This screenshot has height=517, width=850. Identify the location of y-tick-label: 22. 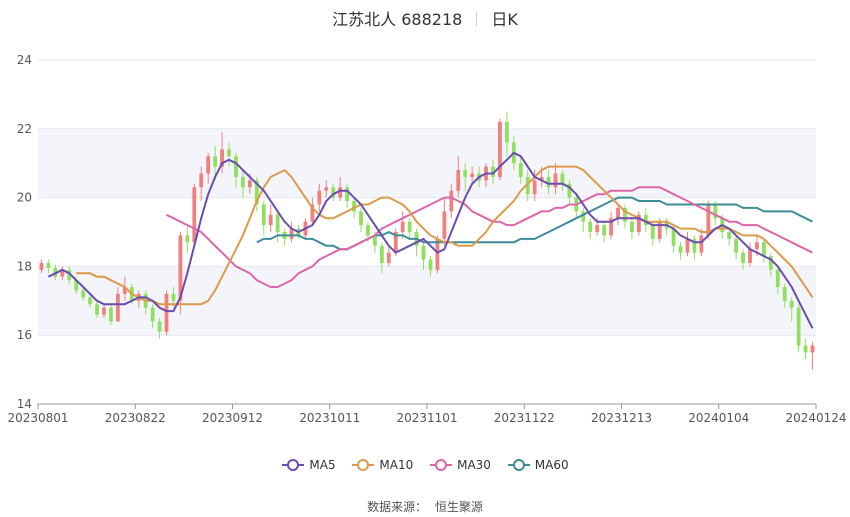
(24, 129).